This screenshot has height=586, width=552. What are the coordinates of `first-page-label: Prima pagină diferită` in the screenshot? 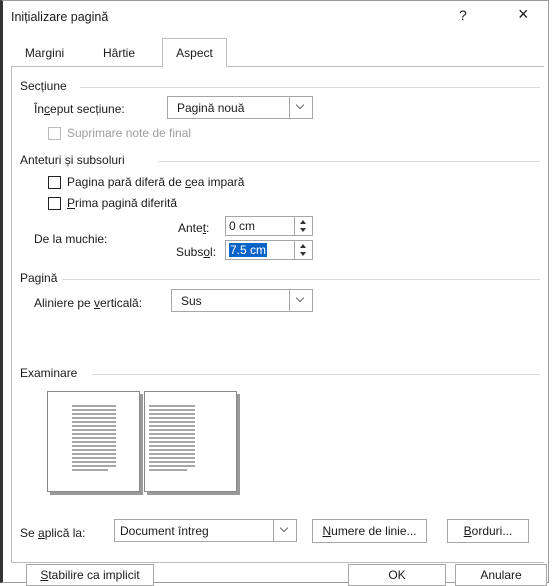 It's located at (122, 203).